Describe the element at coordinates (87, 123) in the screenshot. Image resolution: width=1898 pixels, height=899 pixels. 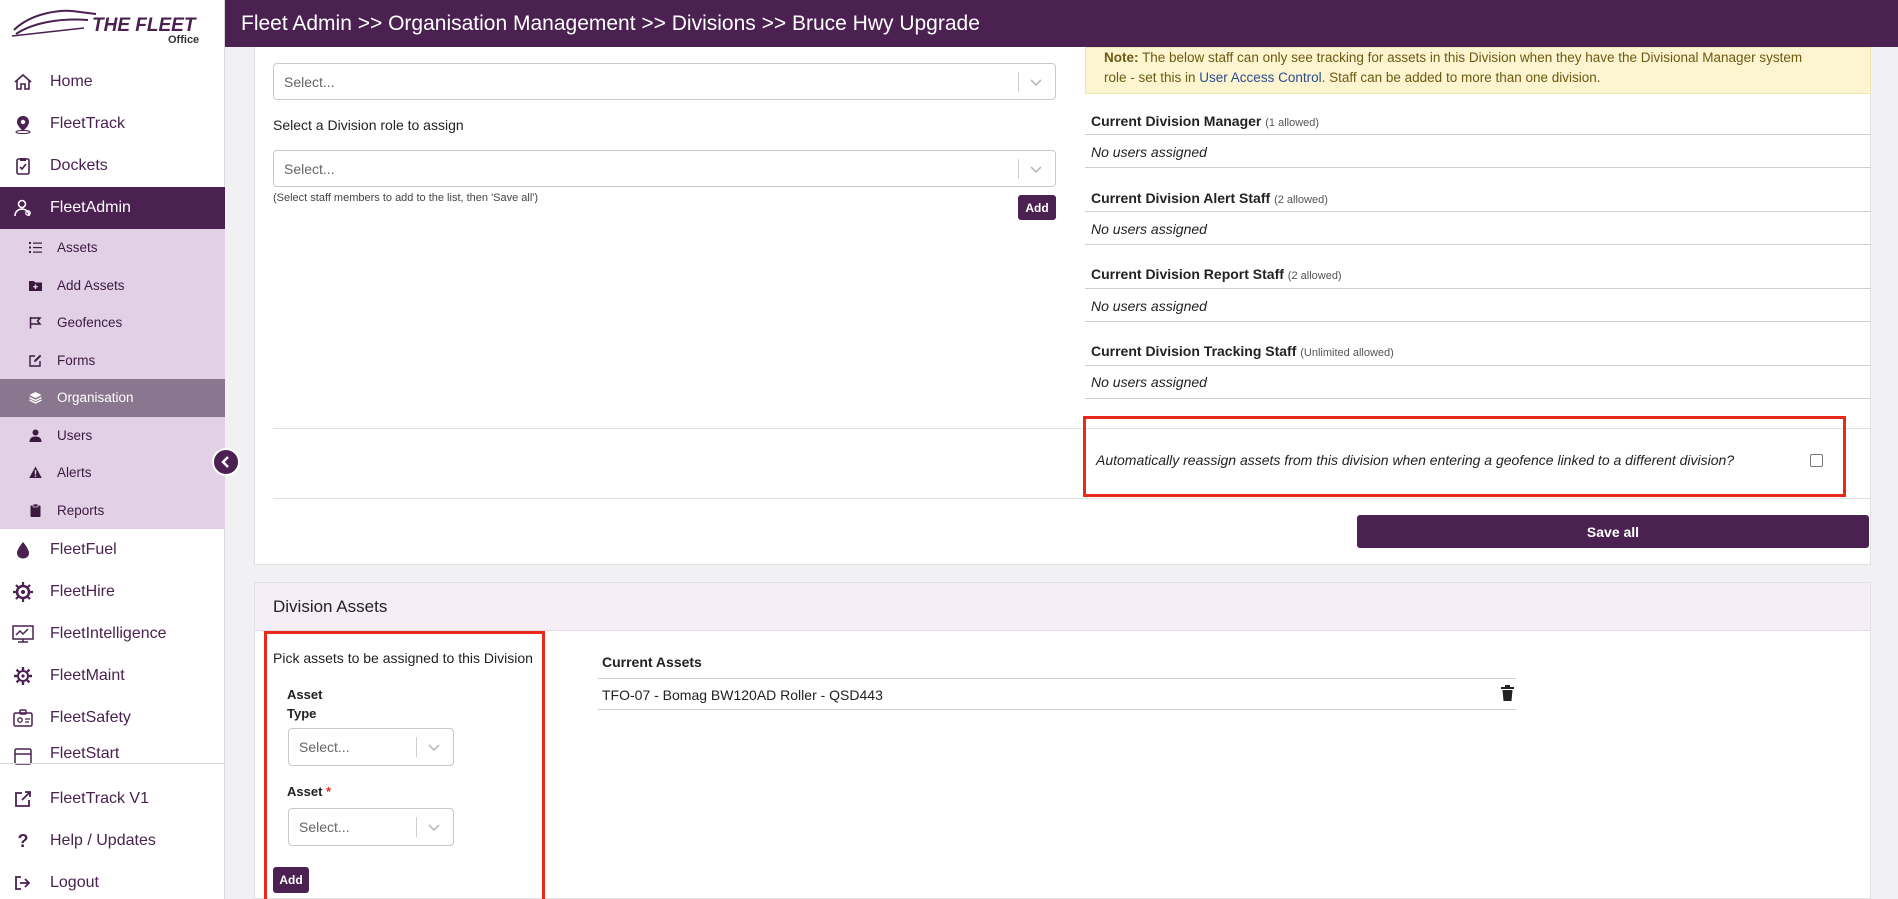
I see `sidebar-item-label: FleetTrack` at that location.